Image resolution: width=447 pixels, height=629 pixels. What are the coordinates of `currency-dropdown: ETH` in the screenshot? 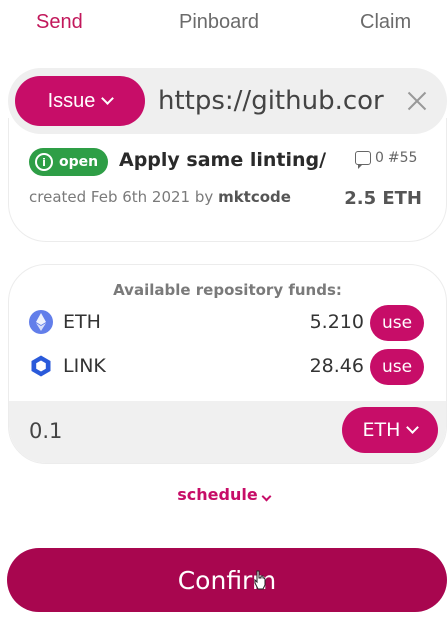 It's located at (390, 430).